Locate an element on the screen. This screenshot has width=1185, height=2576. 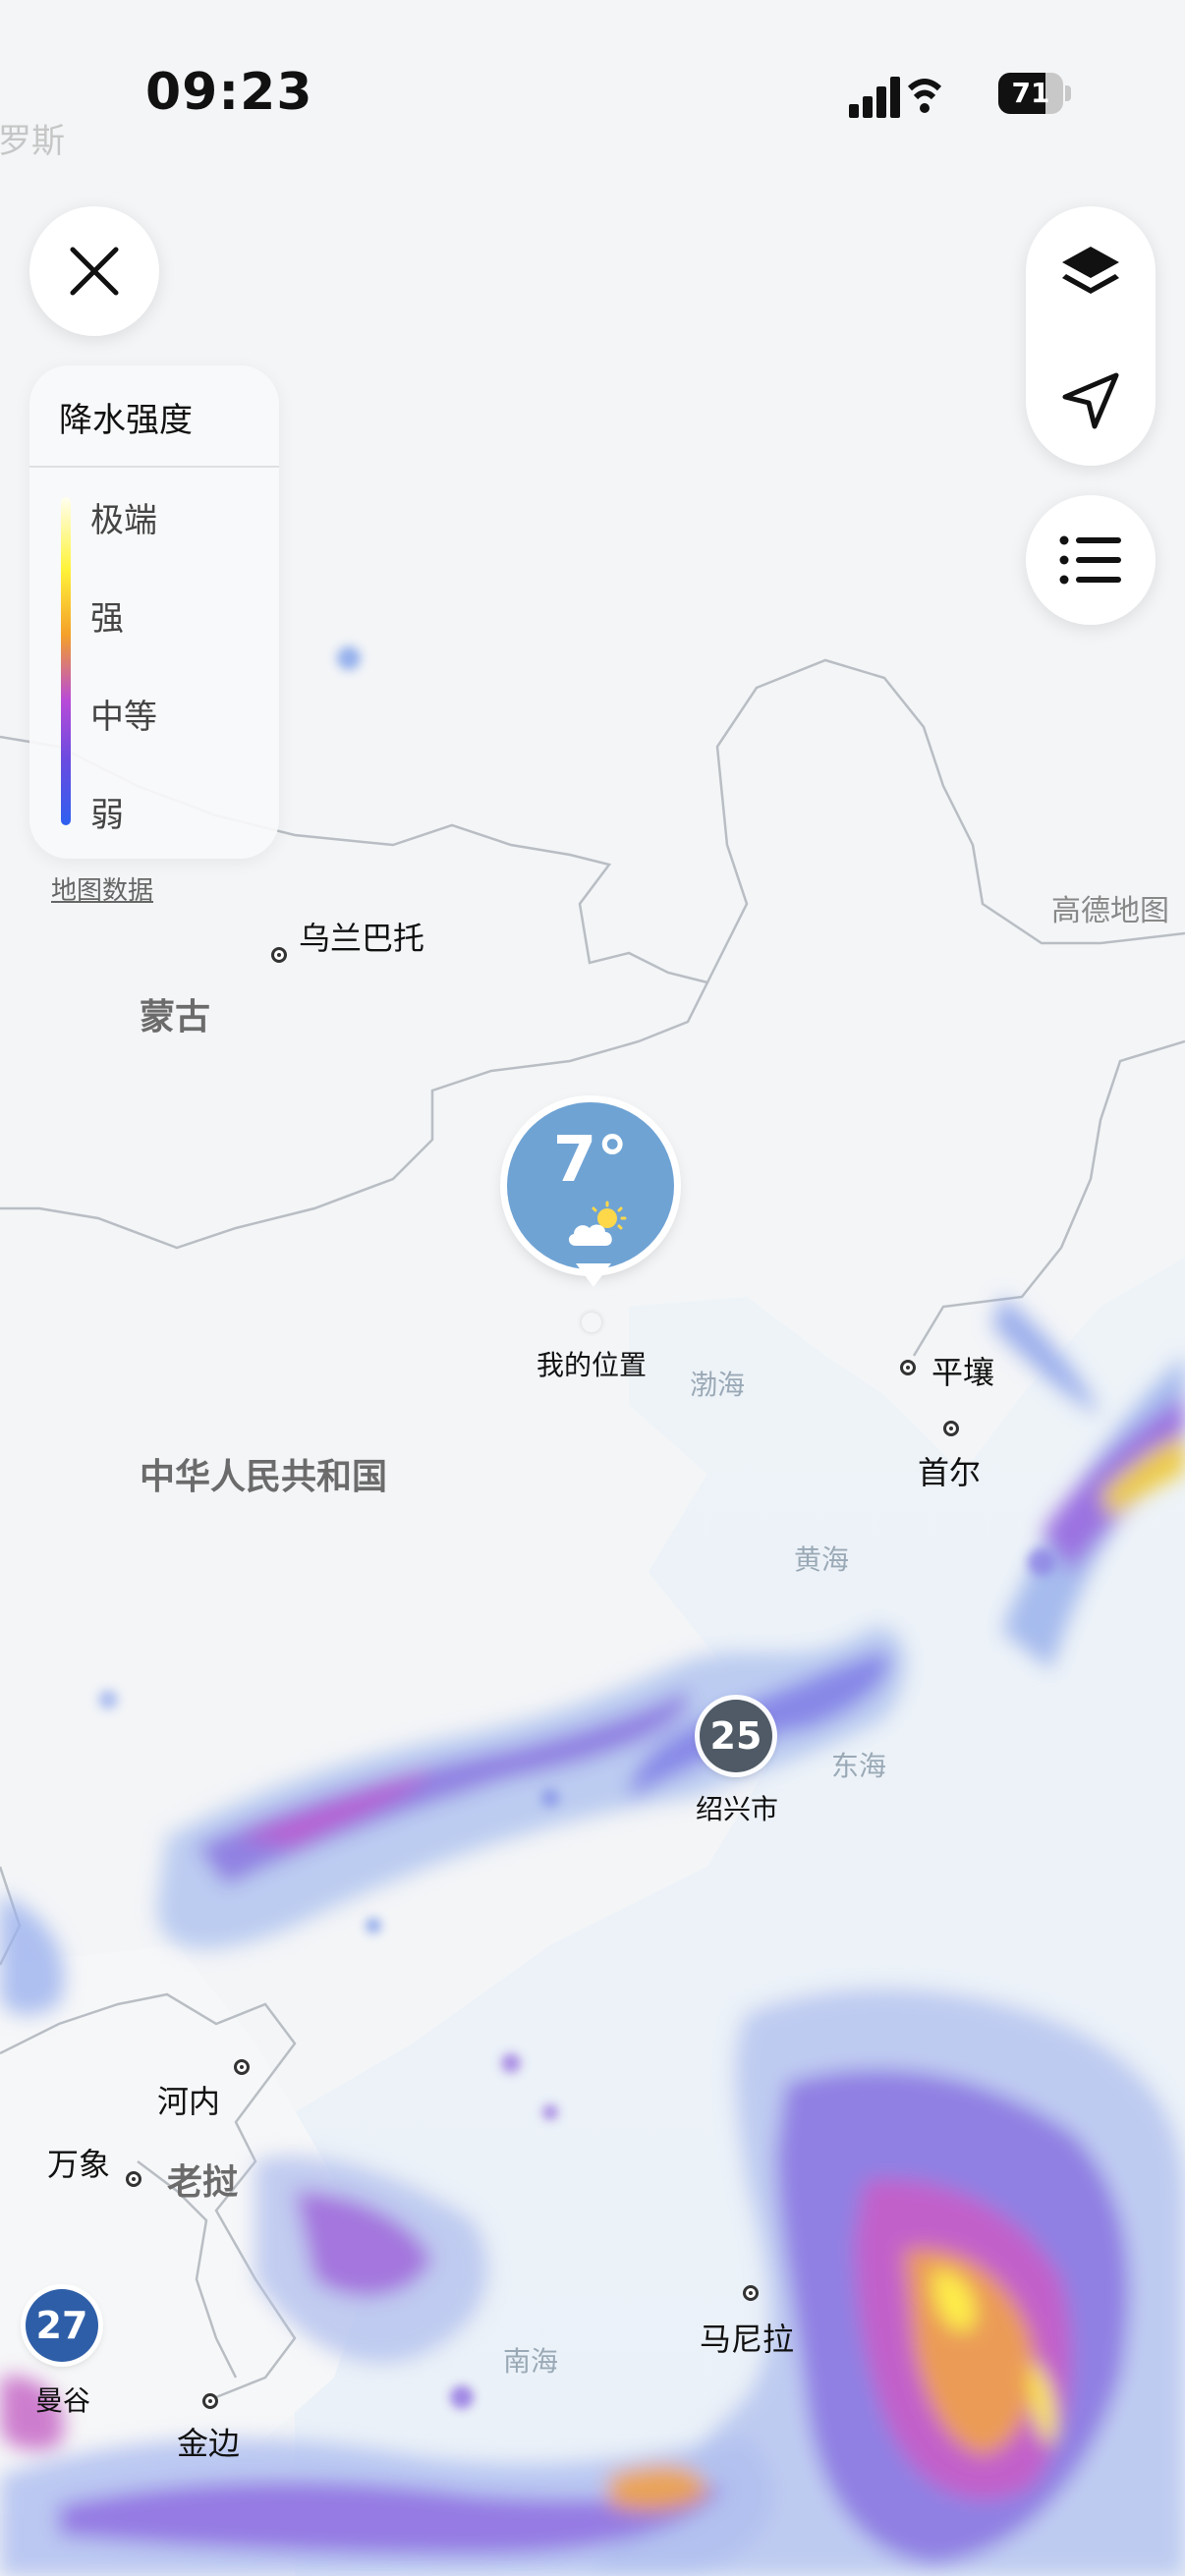
location-arrow-icon is located at coordinates (1091, 400).